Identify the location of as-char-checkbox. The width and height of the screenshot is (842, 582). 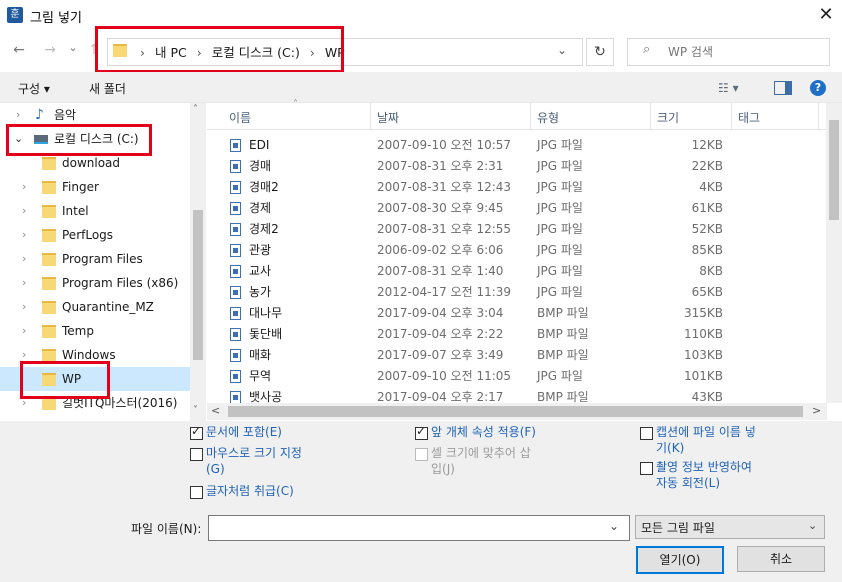
(196, 492).